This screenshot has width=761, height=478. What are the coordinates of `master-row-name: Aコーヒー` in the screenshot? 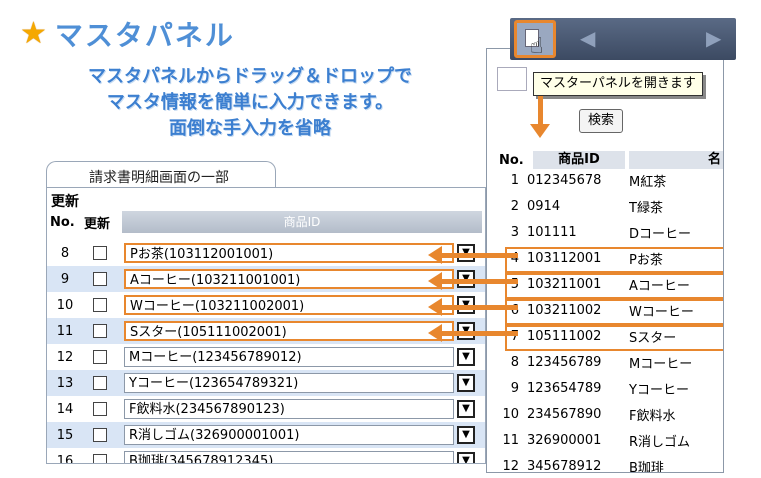 It's located at (659, 286).